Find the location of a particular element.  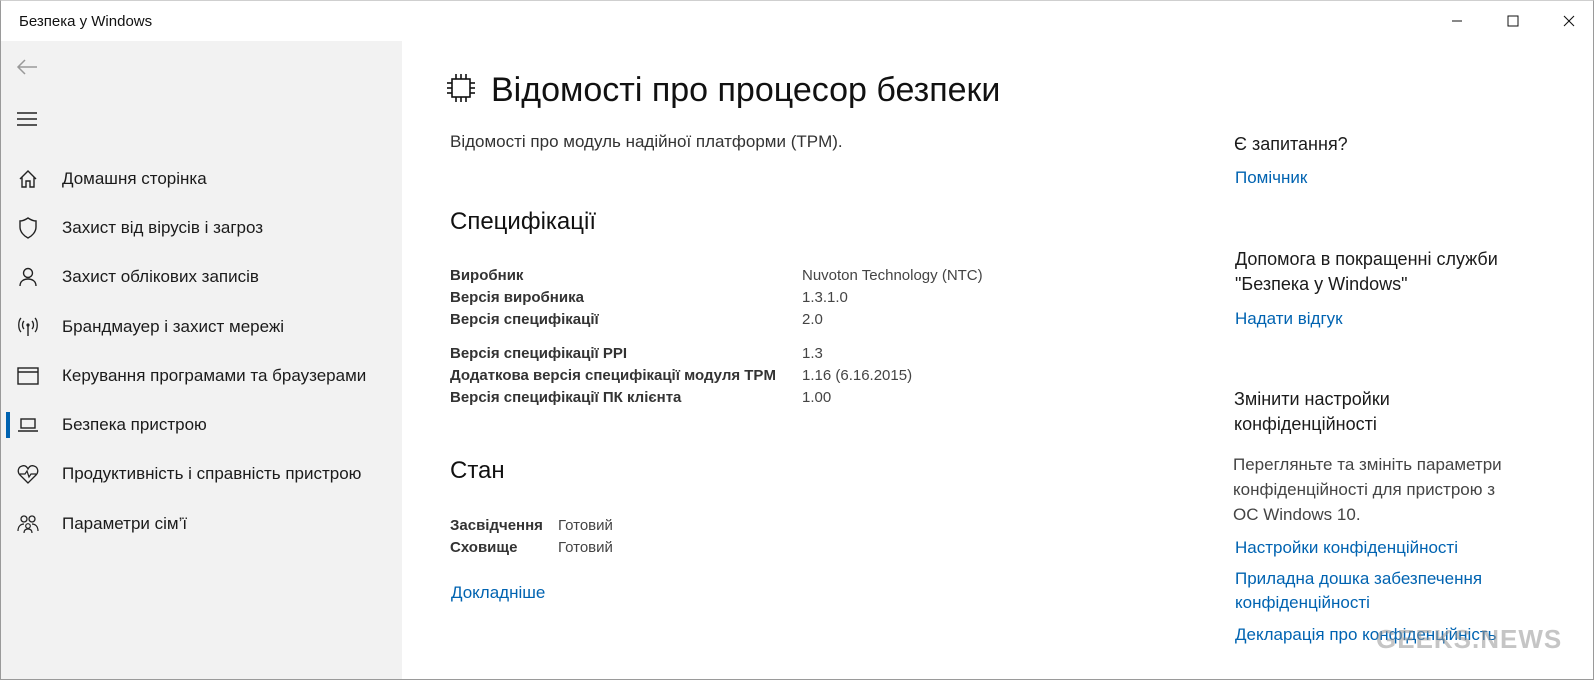

page-title: Відомості про процесор безпеки is located at coordinates (746, 90).